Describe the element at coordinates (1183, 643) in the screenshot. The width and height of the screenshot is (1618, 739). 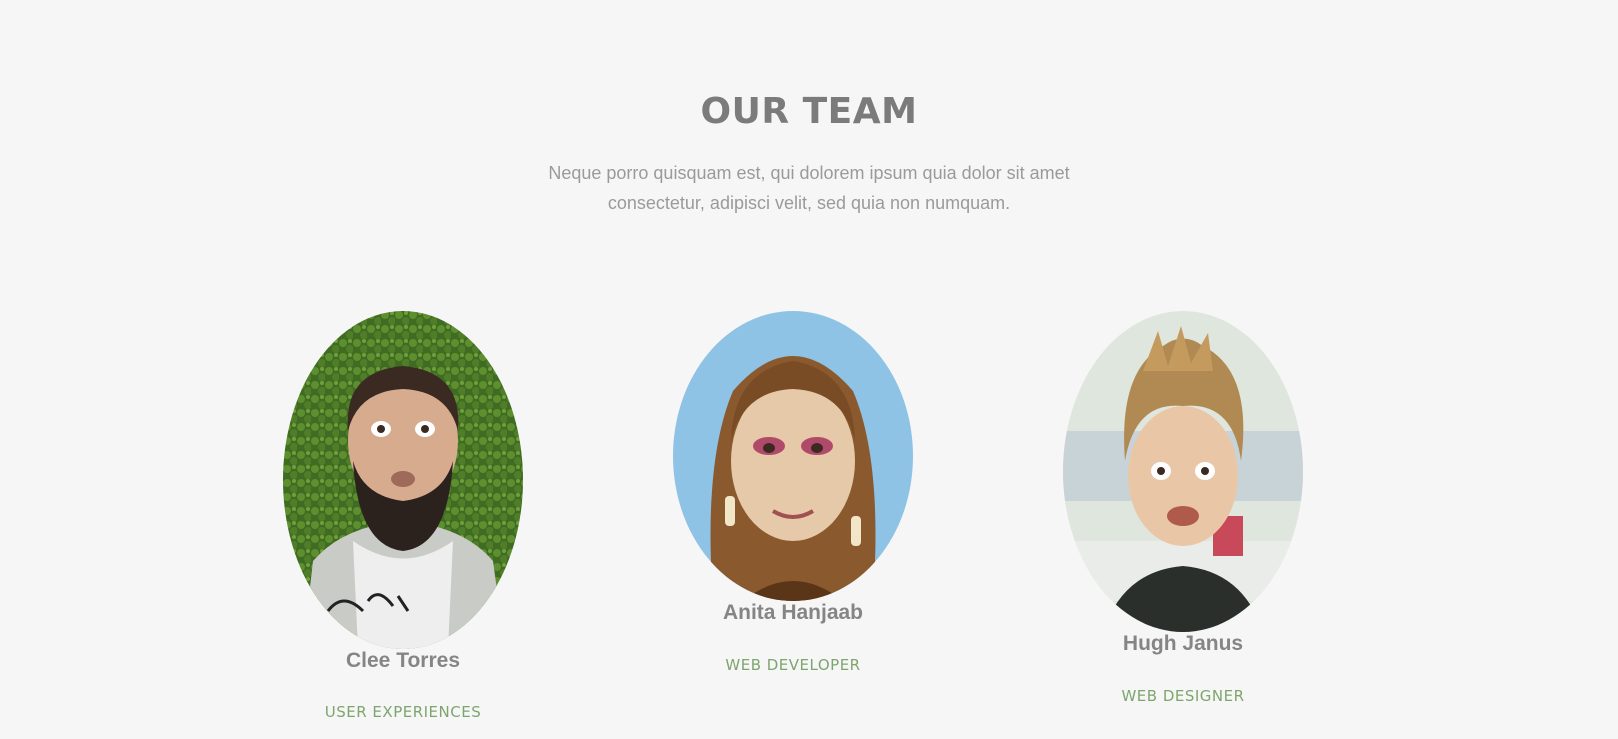
I see `team-member-name: Hugh Janus` at that location.